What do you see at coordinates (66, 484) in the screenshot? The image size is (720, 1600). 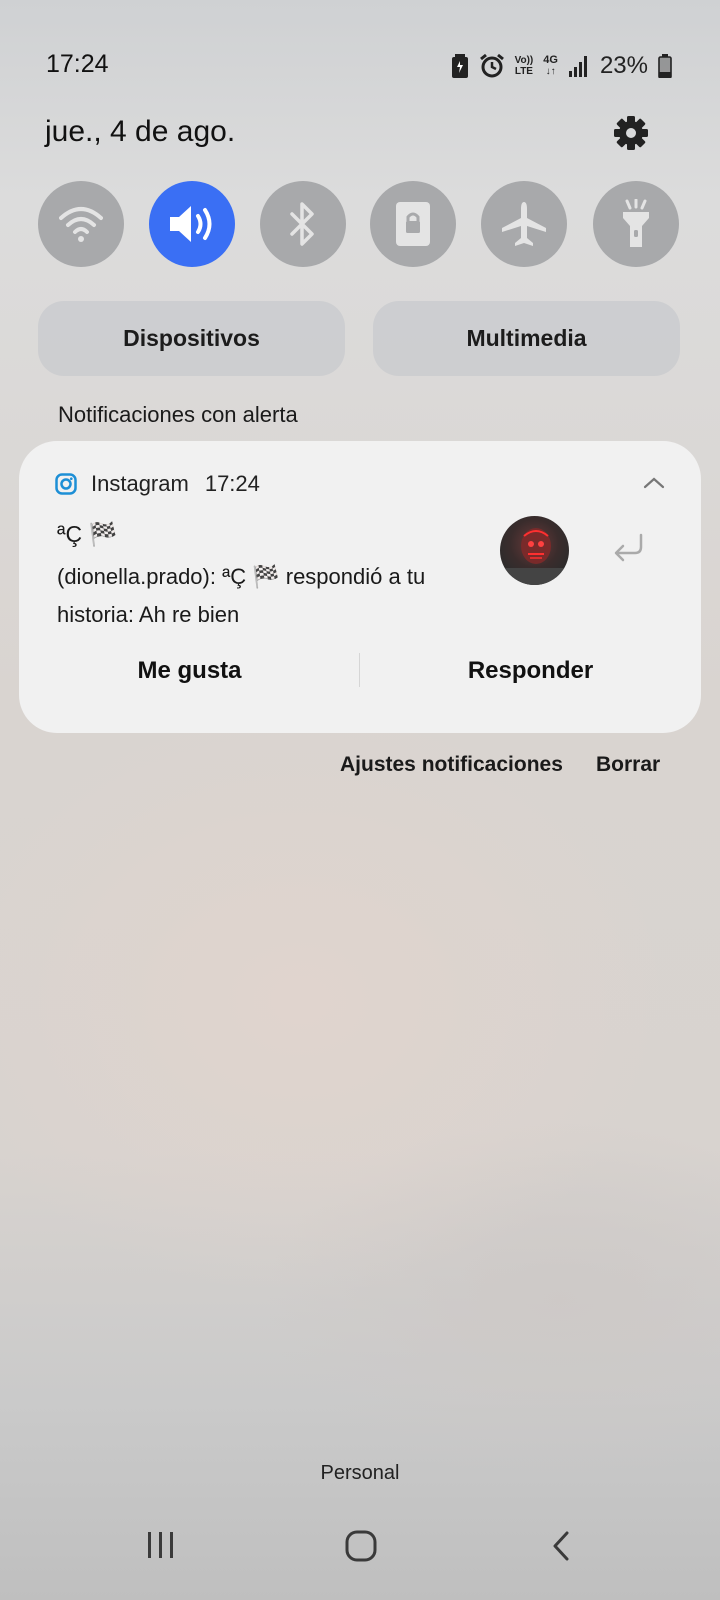 I see `instagram-icon` at bounding box center [66, 484].